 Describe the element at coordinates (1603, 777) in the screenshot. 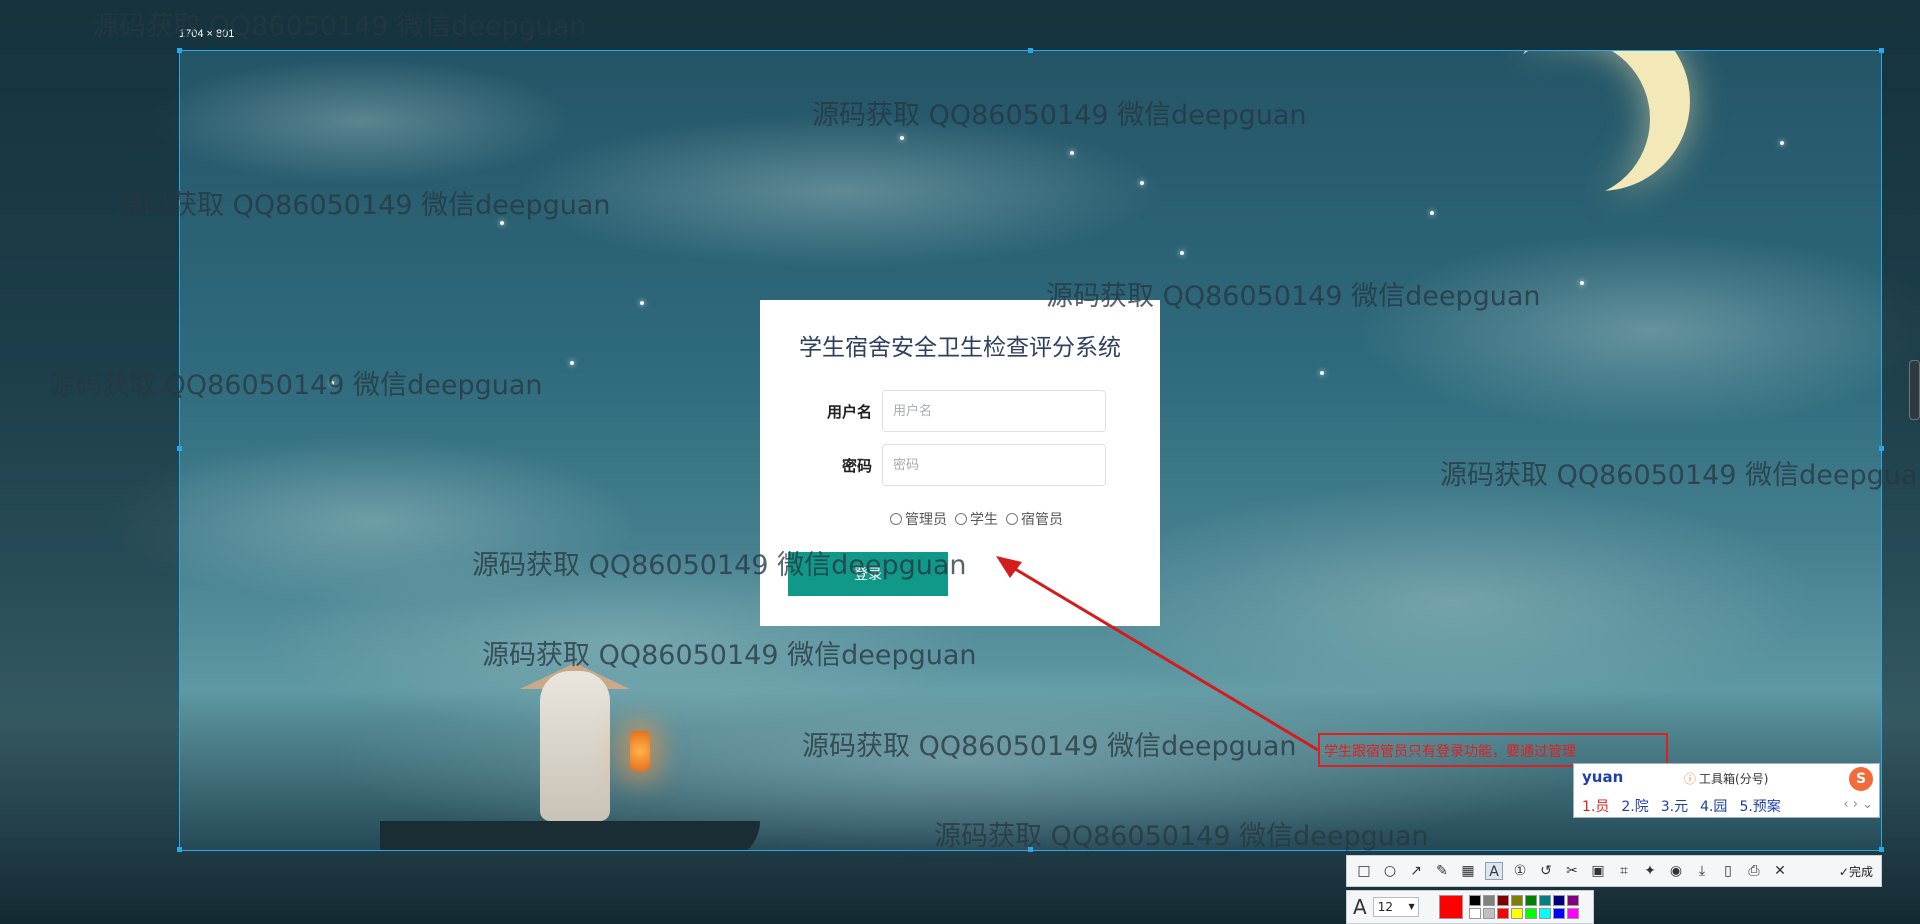

I see `ime-composition: yuan` at that location.